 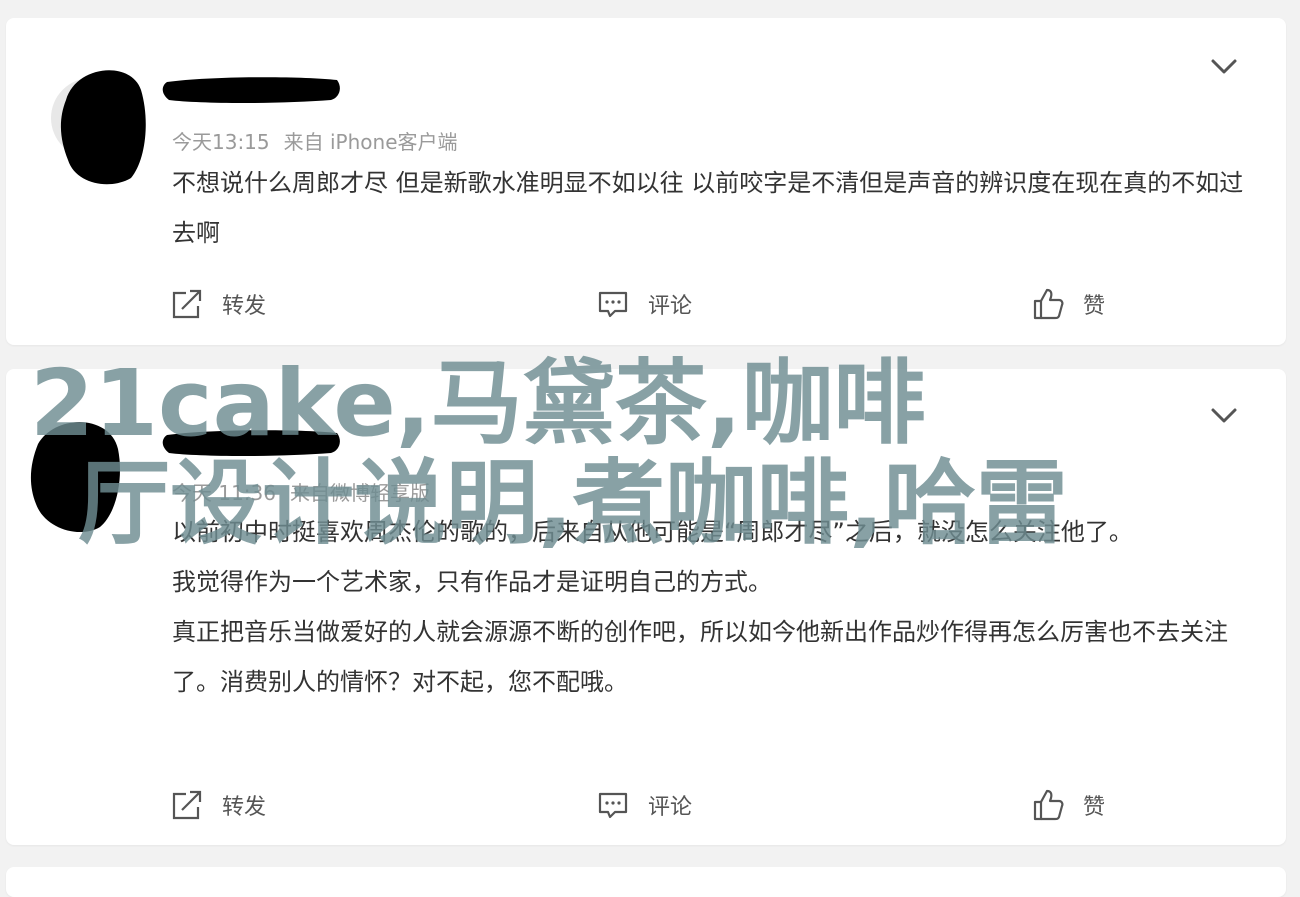 I want to click on post-source: 来自 iPhone客户端, so click(x=370, y=142).